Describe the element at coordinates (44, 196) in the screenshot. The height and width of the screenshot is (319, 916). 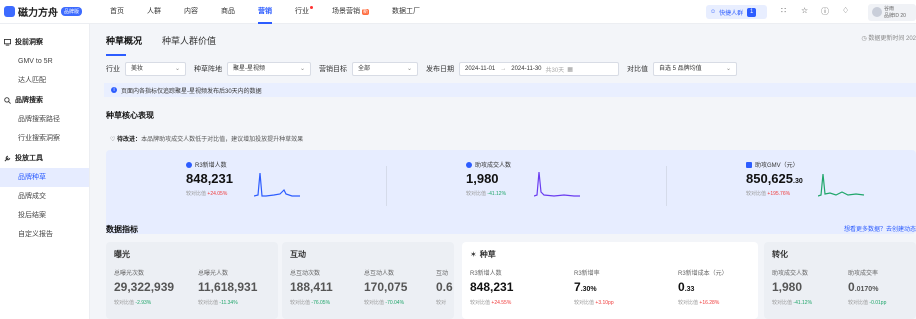
I see `sidebar-item-brand-deal: 品牌成交` at that location.